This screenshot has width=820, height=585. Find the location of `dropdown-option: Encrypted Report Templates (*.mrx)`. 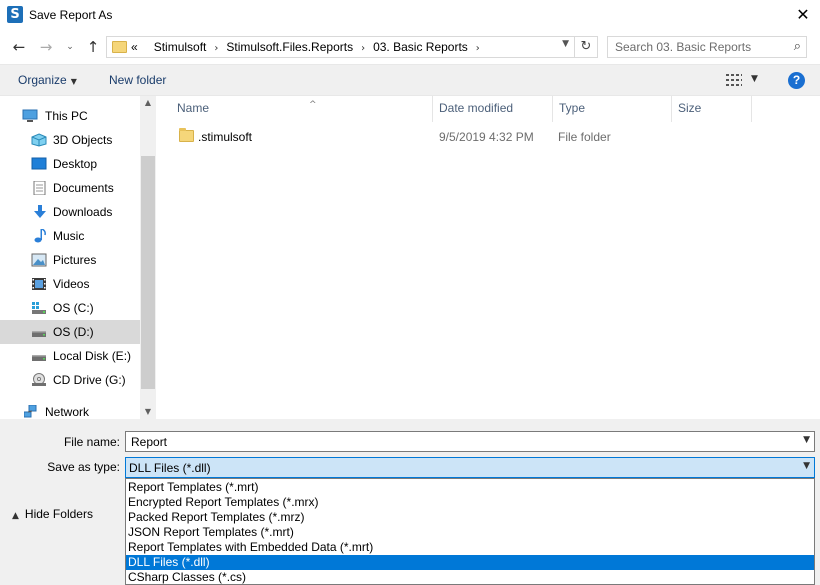

dropdown-option: Encrypted Report Templates (*.mrx) is located at coordinates (470, 502).